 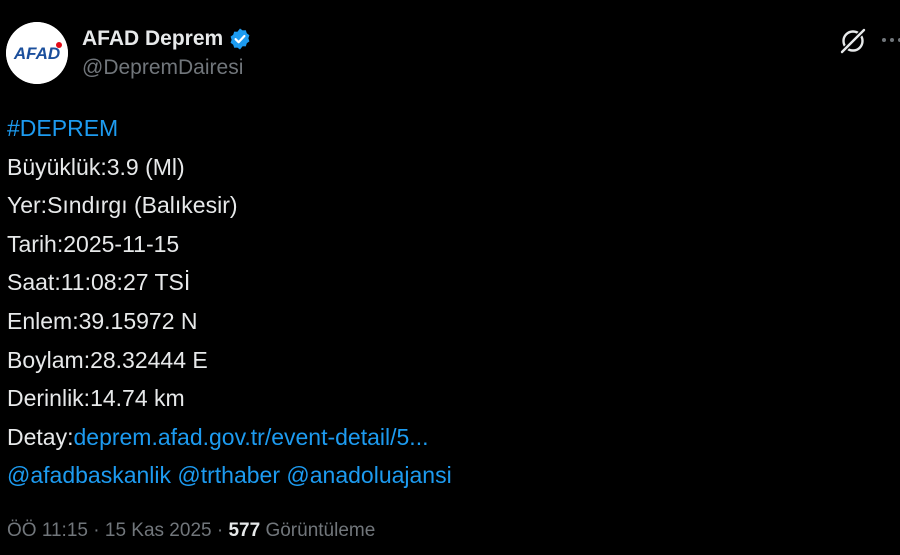 What do you see at coordinates (107, 359) in the screenshot?
I see `longitude-line: Boylam:28.32444 E` at bounding box center [107, 359].